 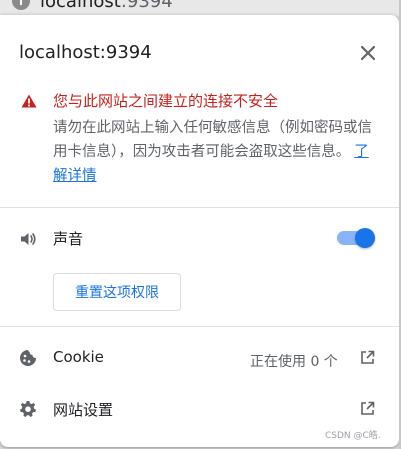 I want to click on sound-icon, so click(x=28, y=239).